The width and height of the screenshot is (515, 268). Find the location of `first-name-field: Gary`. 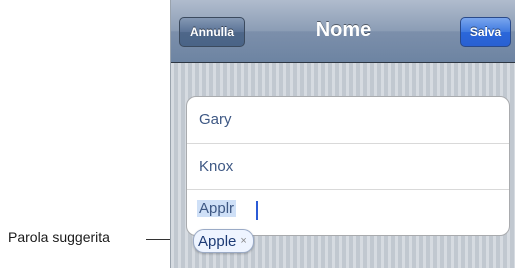

first-name-field: Gary is located at coordinates (348, 120).